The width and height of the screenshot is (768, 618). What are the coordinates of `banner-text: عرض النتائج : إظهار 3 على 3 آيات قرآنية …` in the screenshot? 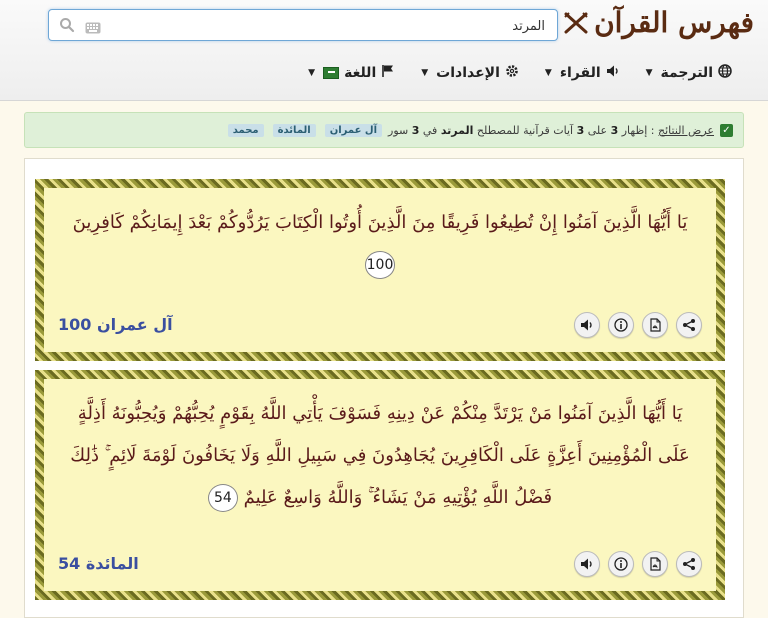 It's located at (551, 130).